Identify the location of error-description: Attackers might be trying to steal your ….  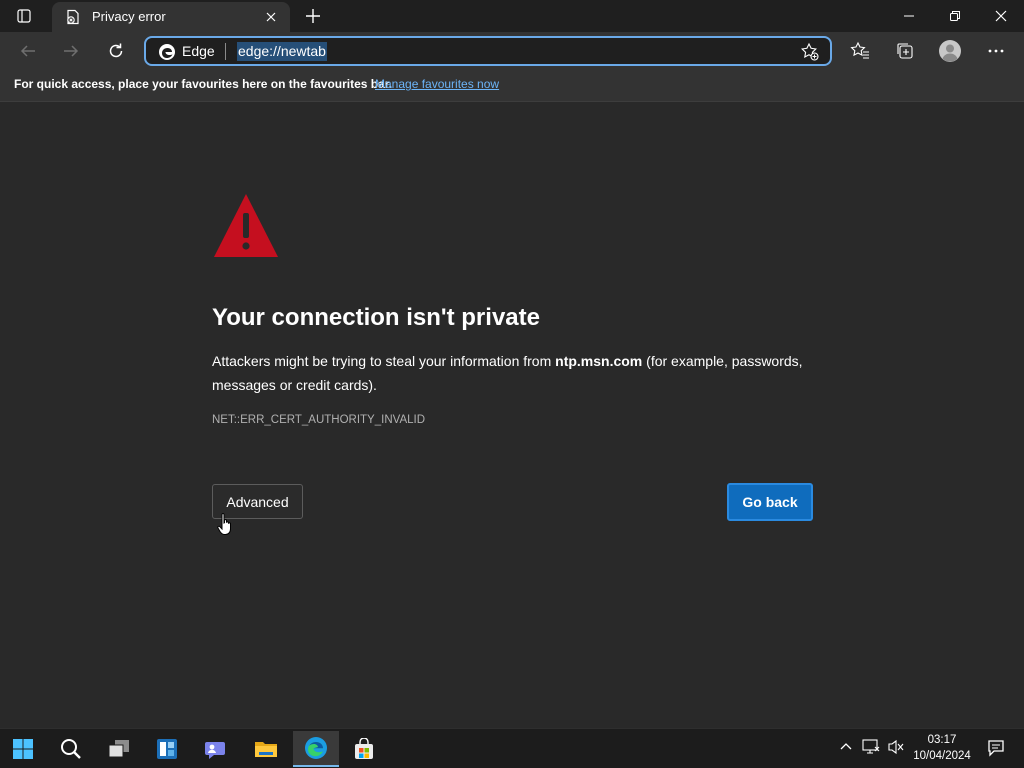
(512, 373).